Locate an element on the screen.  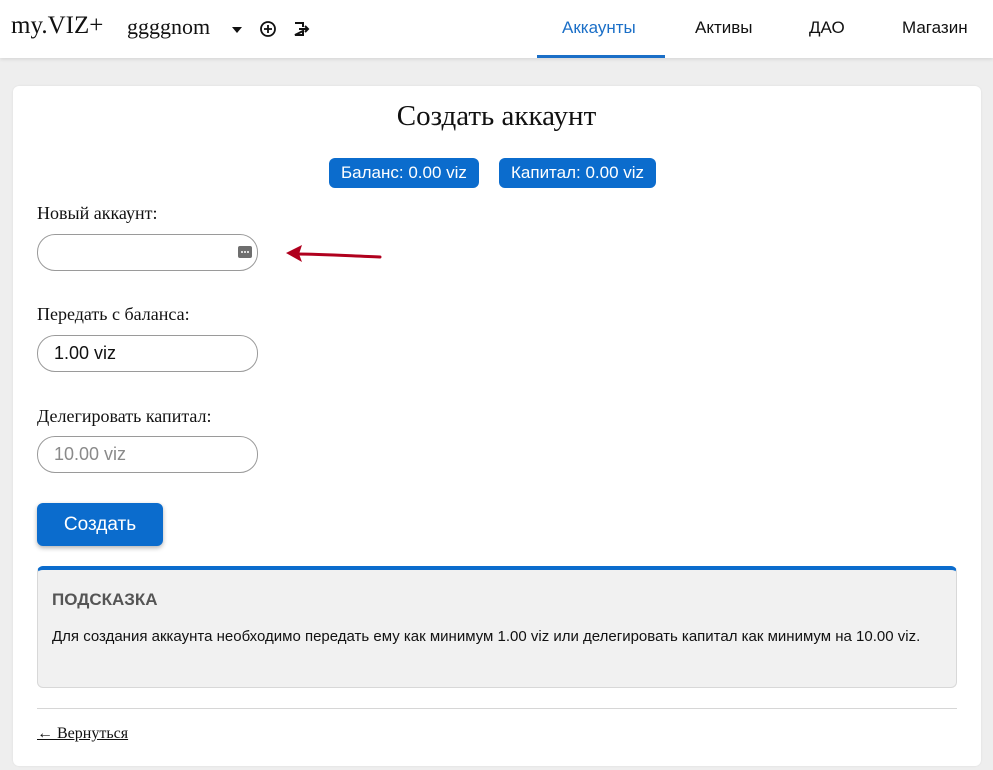
new-account-input is located at coordinates (147, 252).